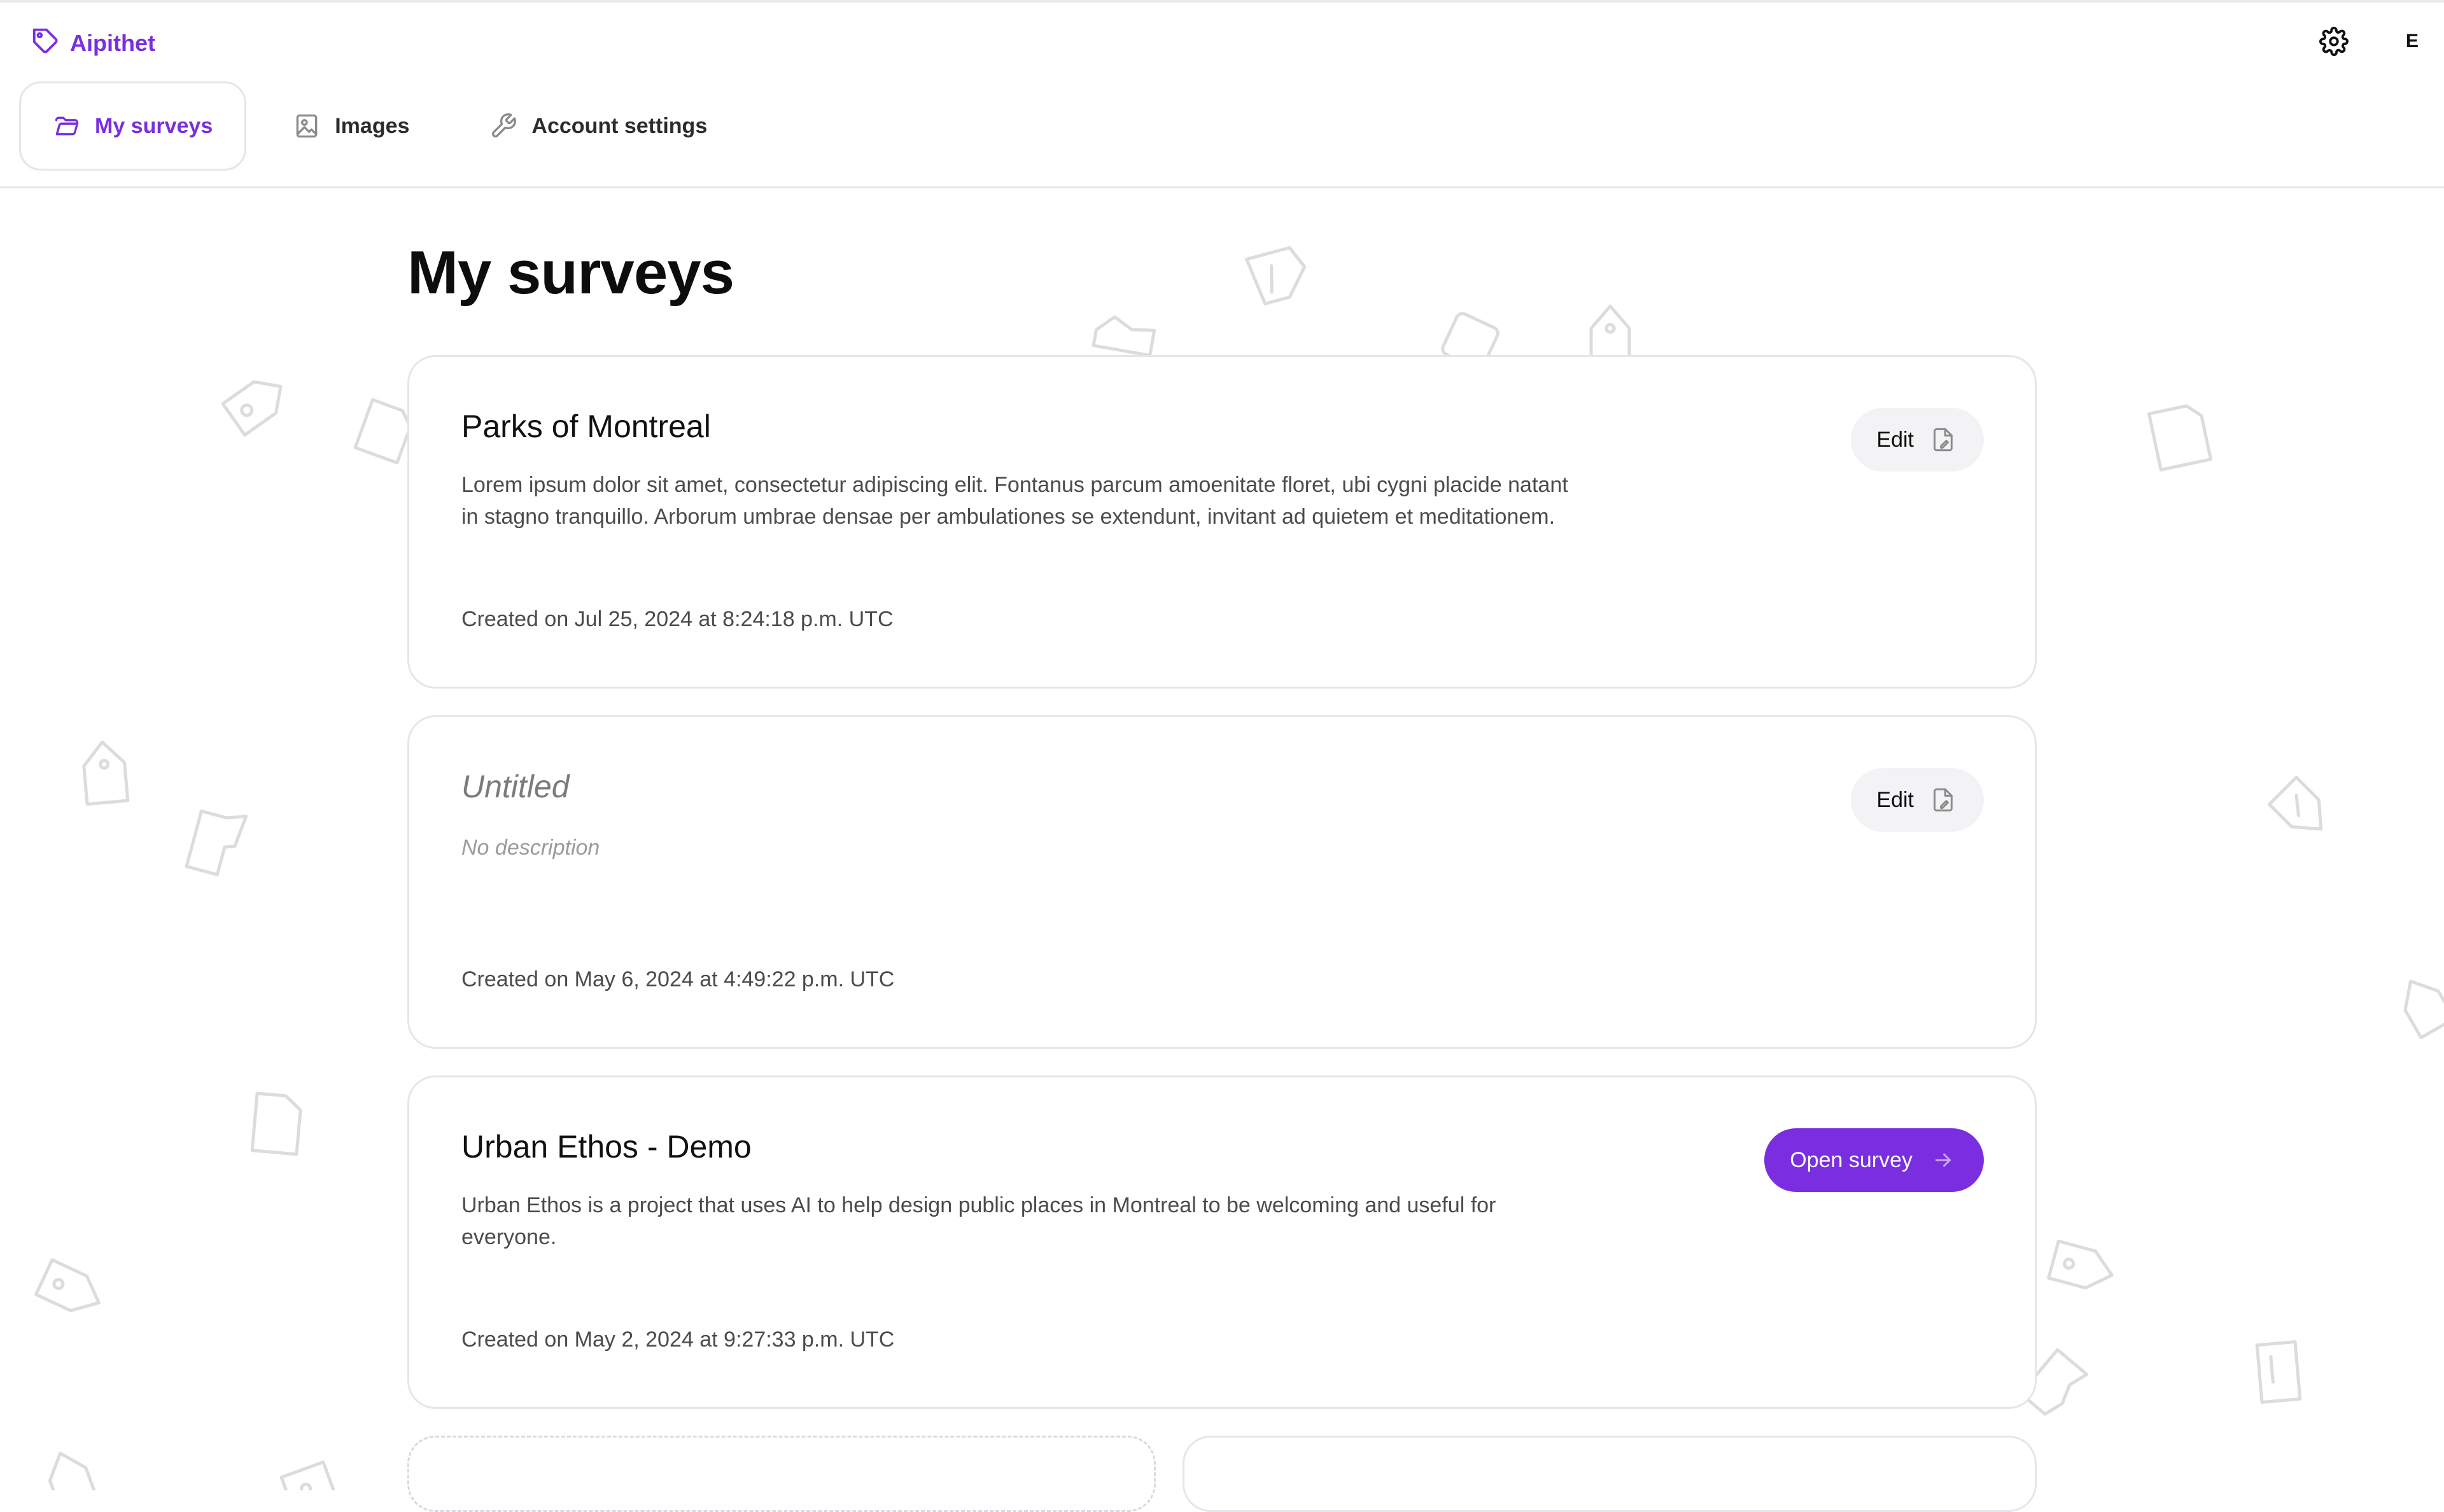 The image size is (2444, 1512). I want to click on tab-label: My surveys, so click(154, 125).